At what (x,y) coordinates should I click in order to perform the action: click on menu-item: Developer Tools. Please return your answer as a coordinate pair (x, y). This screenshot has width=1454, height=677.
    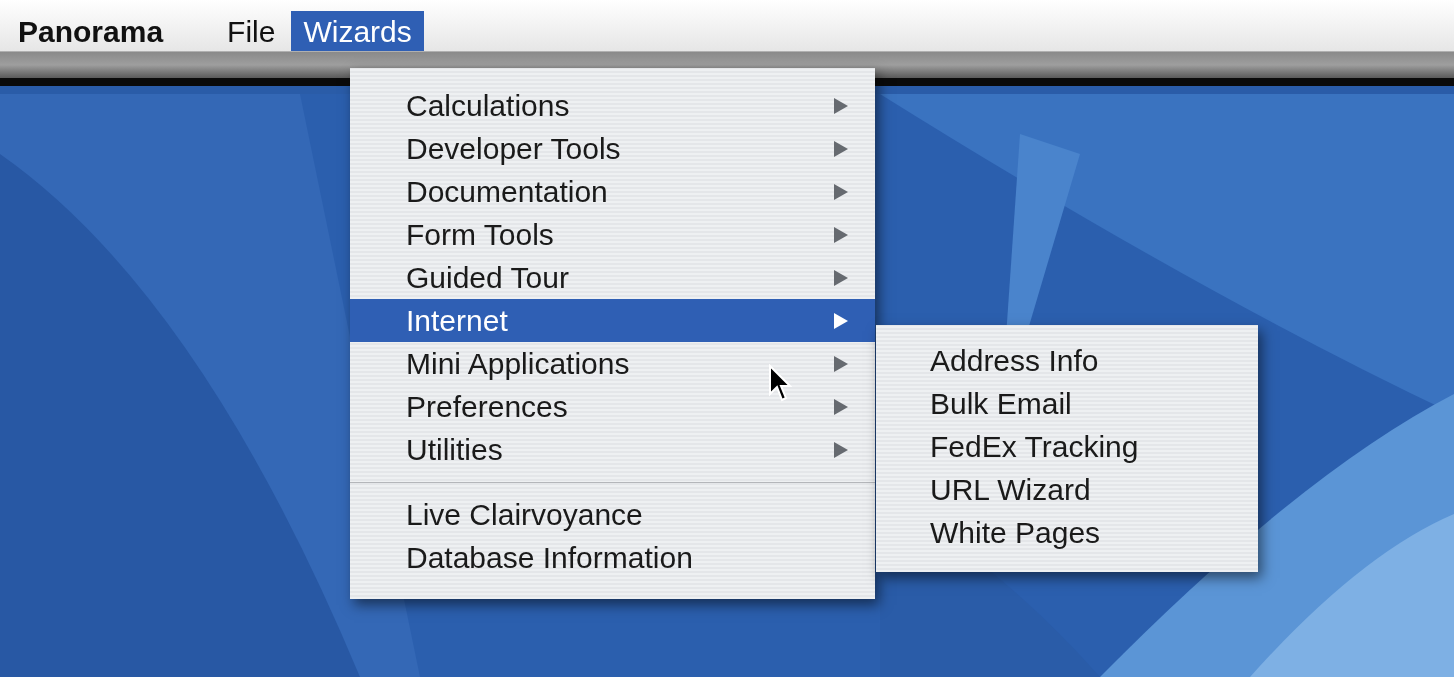
    Looking at the image, I should click on (612, 148).